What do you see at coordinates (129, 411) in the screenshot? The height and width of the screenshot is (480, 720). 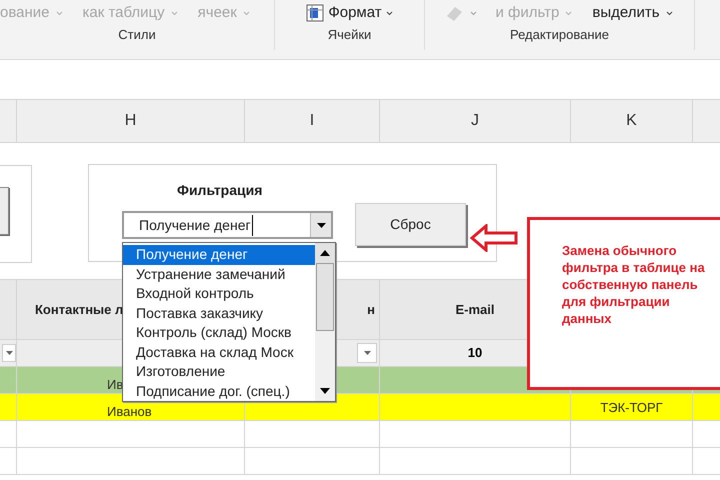 I see `table-cell: Иванов` at bounding box center [129, 411].